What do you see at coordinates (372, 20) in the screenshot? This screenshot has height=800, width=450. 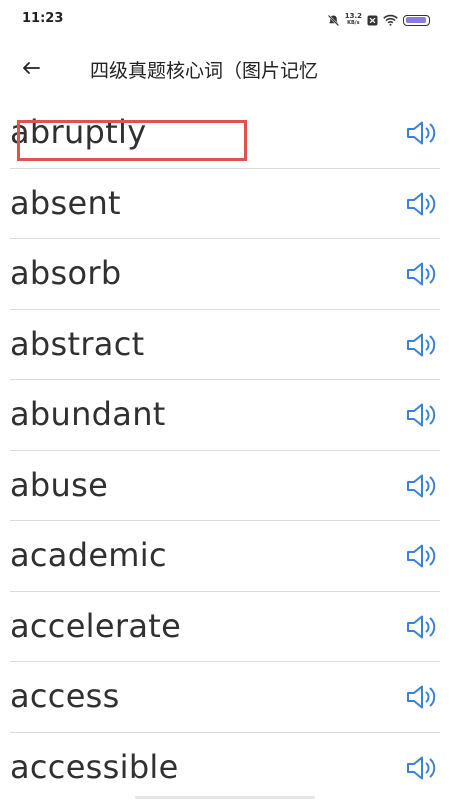 I see `notification-box-icon` at bounding box center [372, 20].